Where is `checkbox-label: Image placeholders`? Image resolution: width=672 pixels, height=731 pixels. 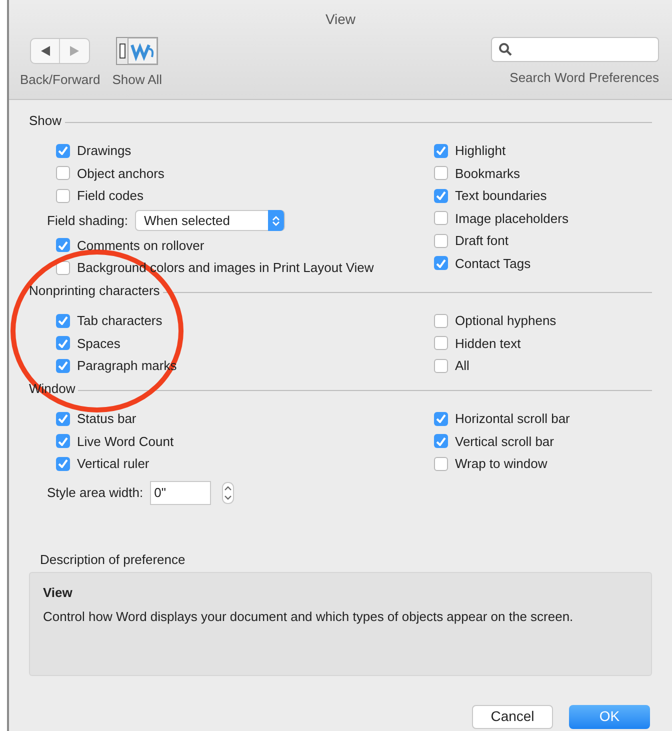 checkbox-label: Image placeholders is located at coordinates (511, 219).